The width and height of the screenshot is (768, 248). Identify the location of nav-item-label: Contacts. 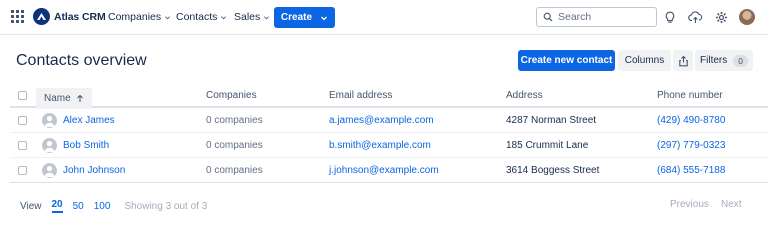
(197, 17).